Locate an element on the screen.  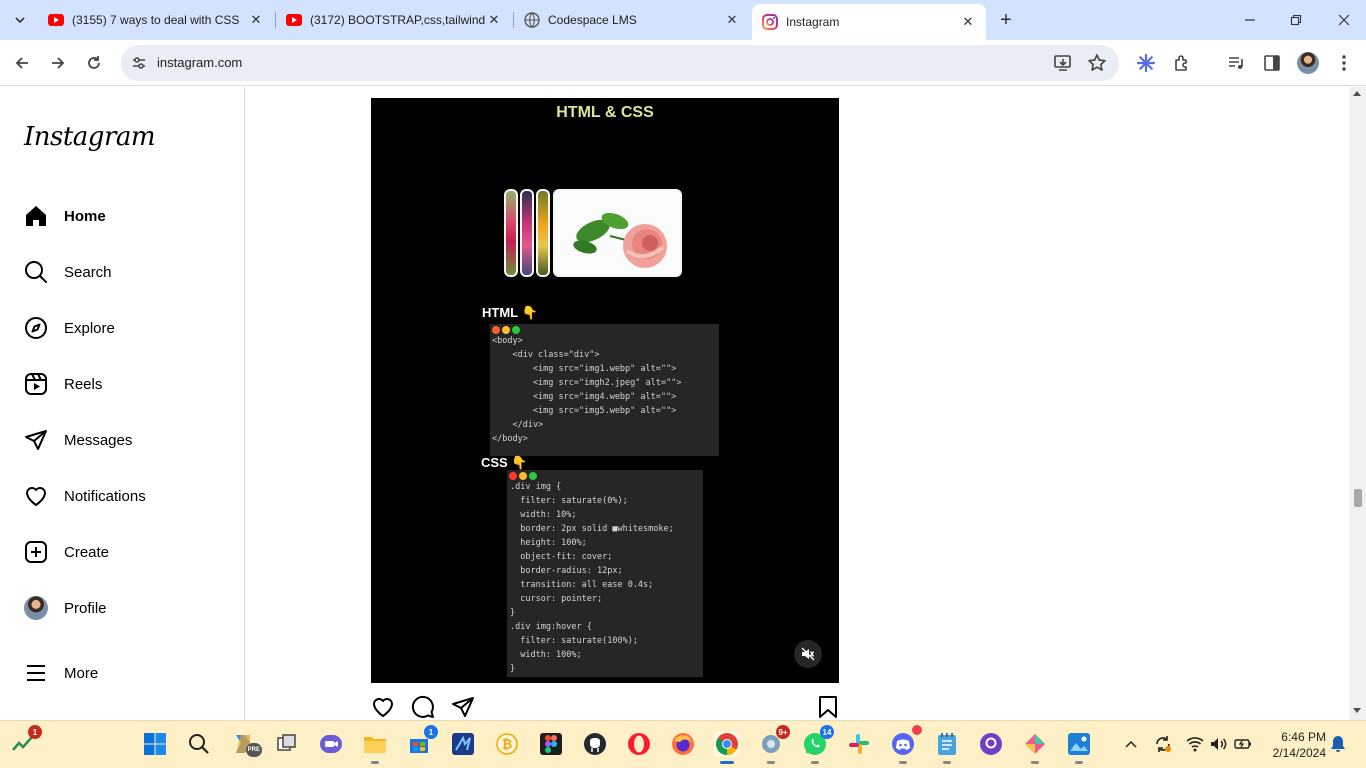
vscode-insiders-button is located at coordinates (463, 744).